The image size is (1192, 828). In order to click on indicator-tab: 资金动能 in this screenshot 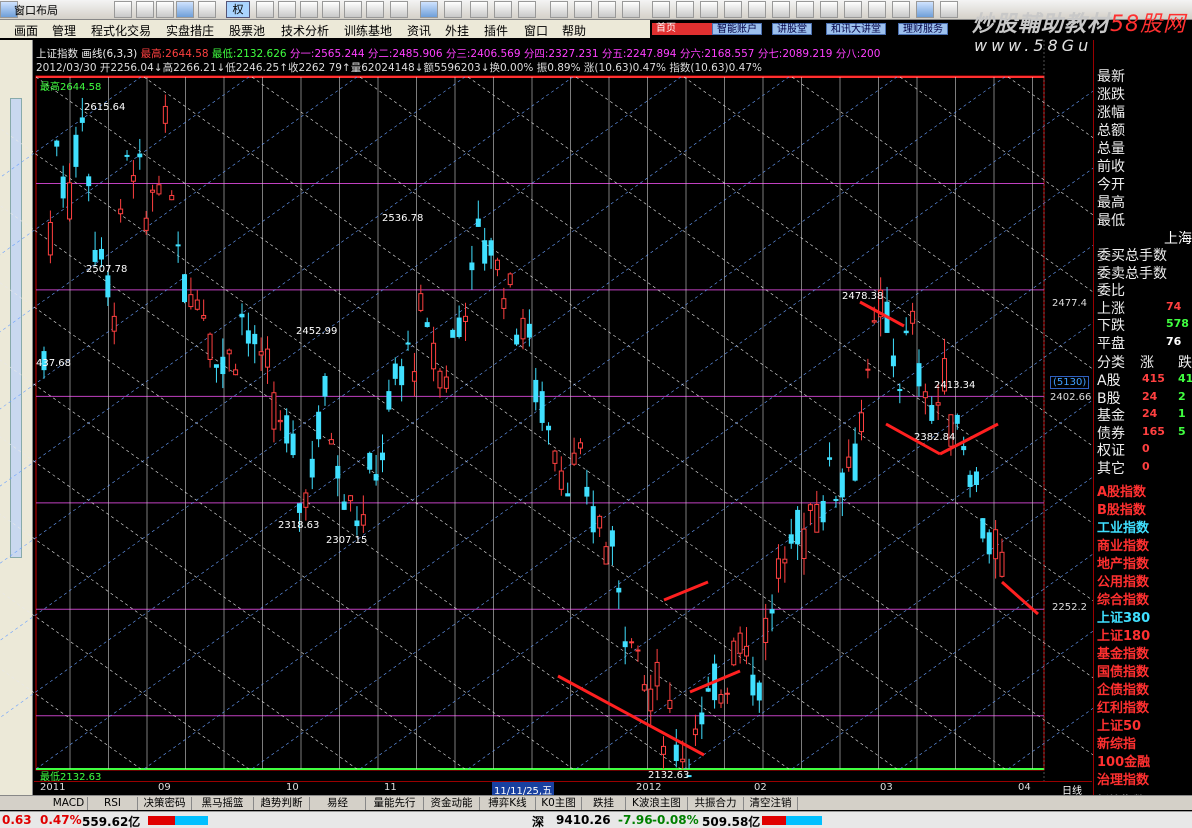, I will do `click(452, 803)`.